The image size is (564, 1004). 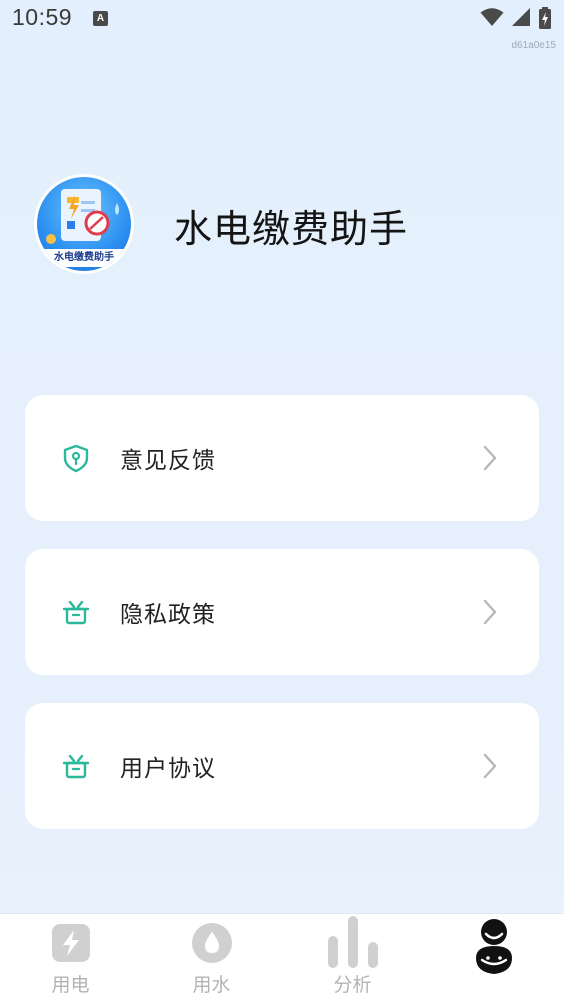 What do you see at coordinates (168, 615) in the screenshot?
I see `menu-item-label: 隐私政策` at bounding box center [168, 615].